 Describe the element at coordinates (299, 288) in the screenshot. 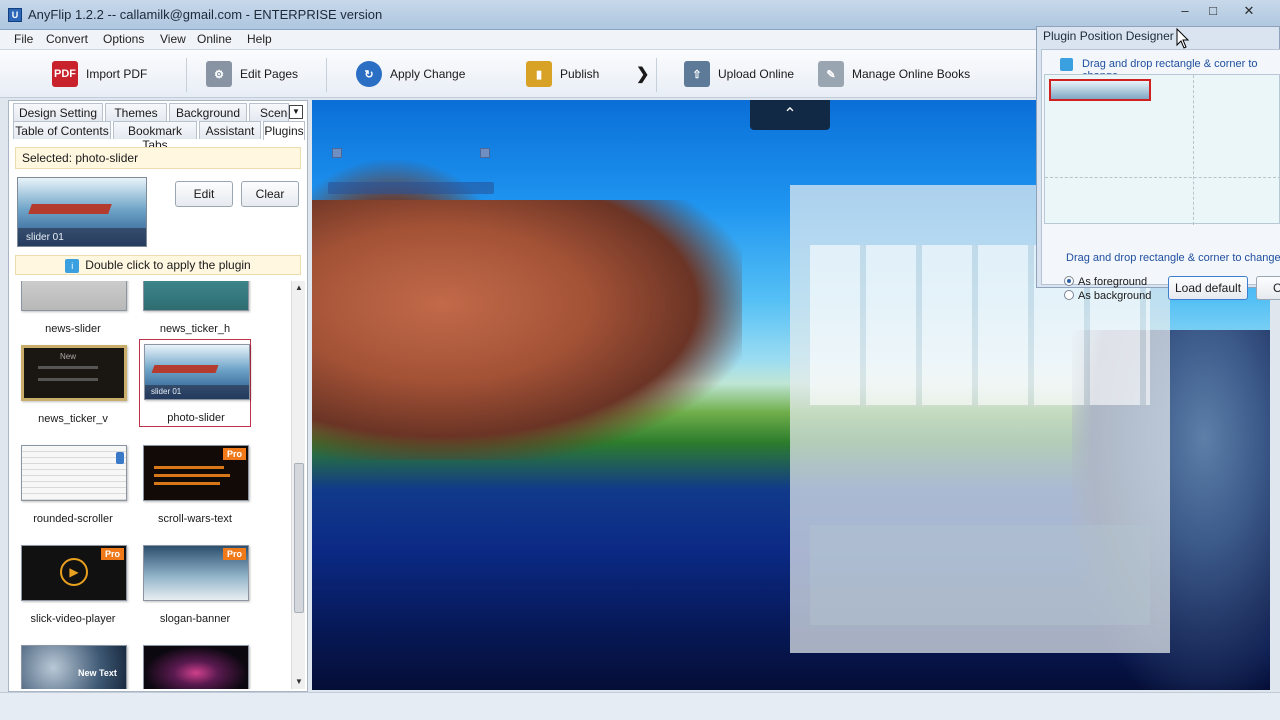

I see `scroll-up-icon: ▲` at that location.